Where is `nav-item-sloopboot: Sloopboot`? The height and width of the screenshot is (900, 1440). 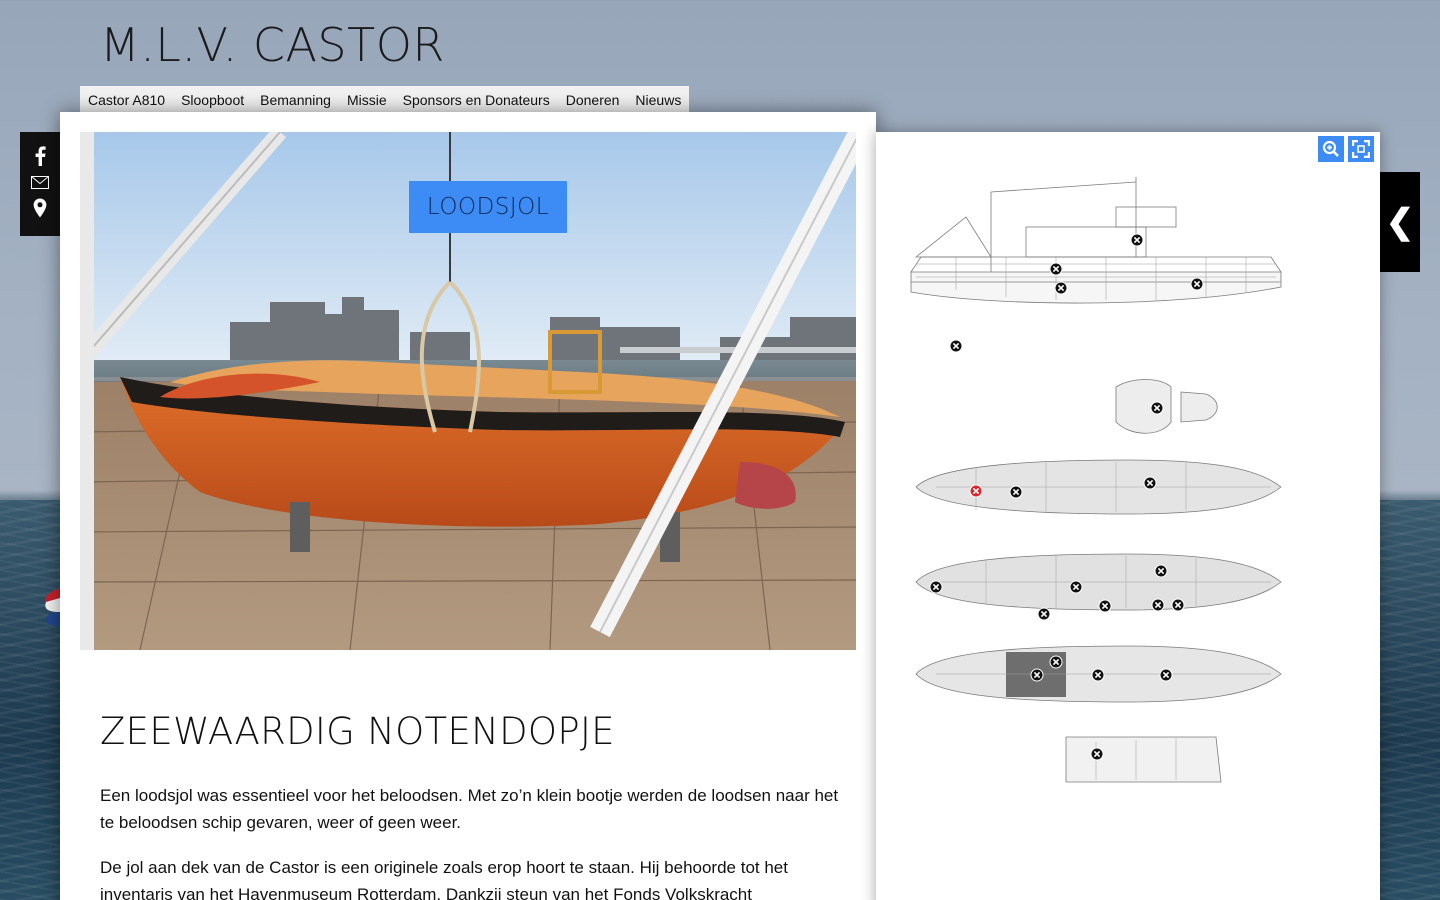 nav-item-sloopboot: Sloopboot is located at coordinates (216, 100).